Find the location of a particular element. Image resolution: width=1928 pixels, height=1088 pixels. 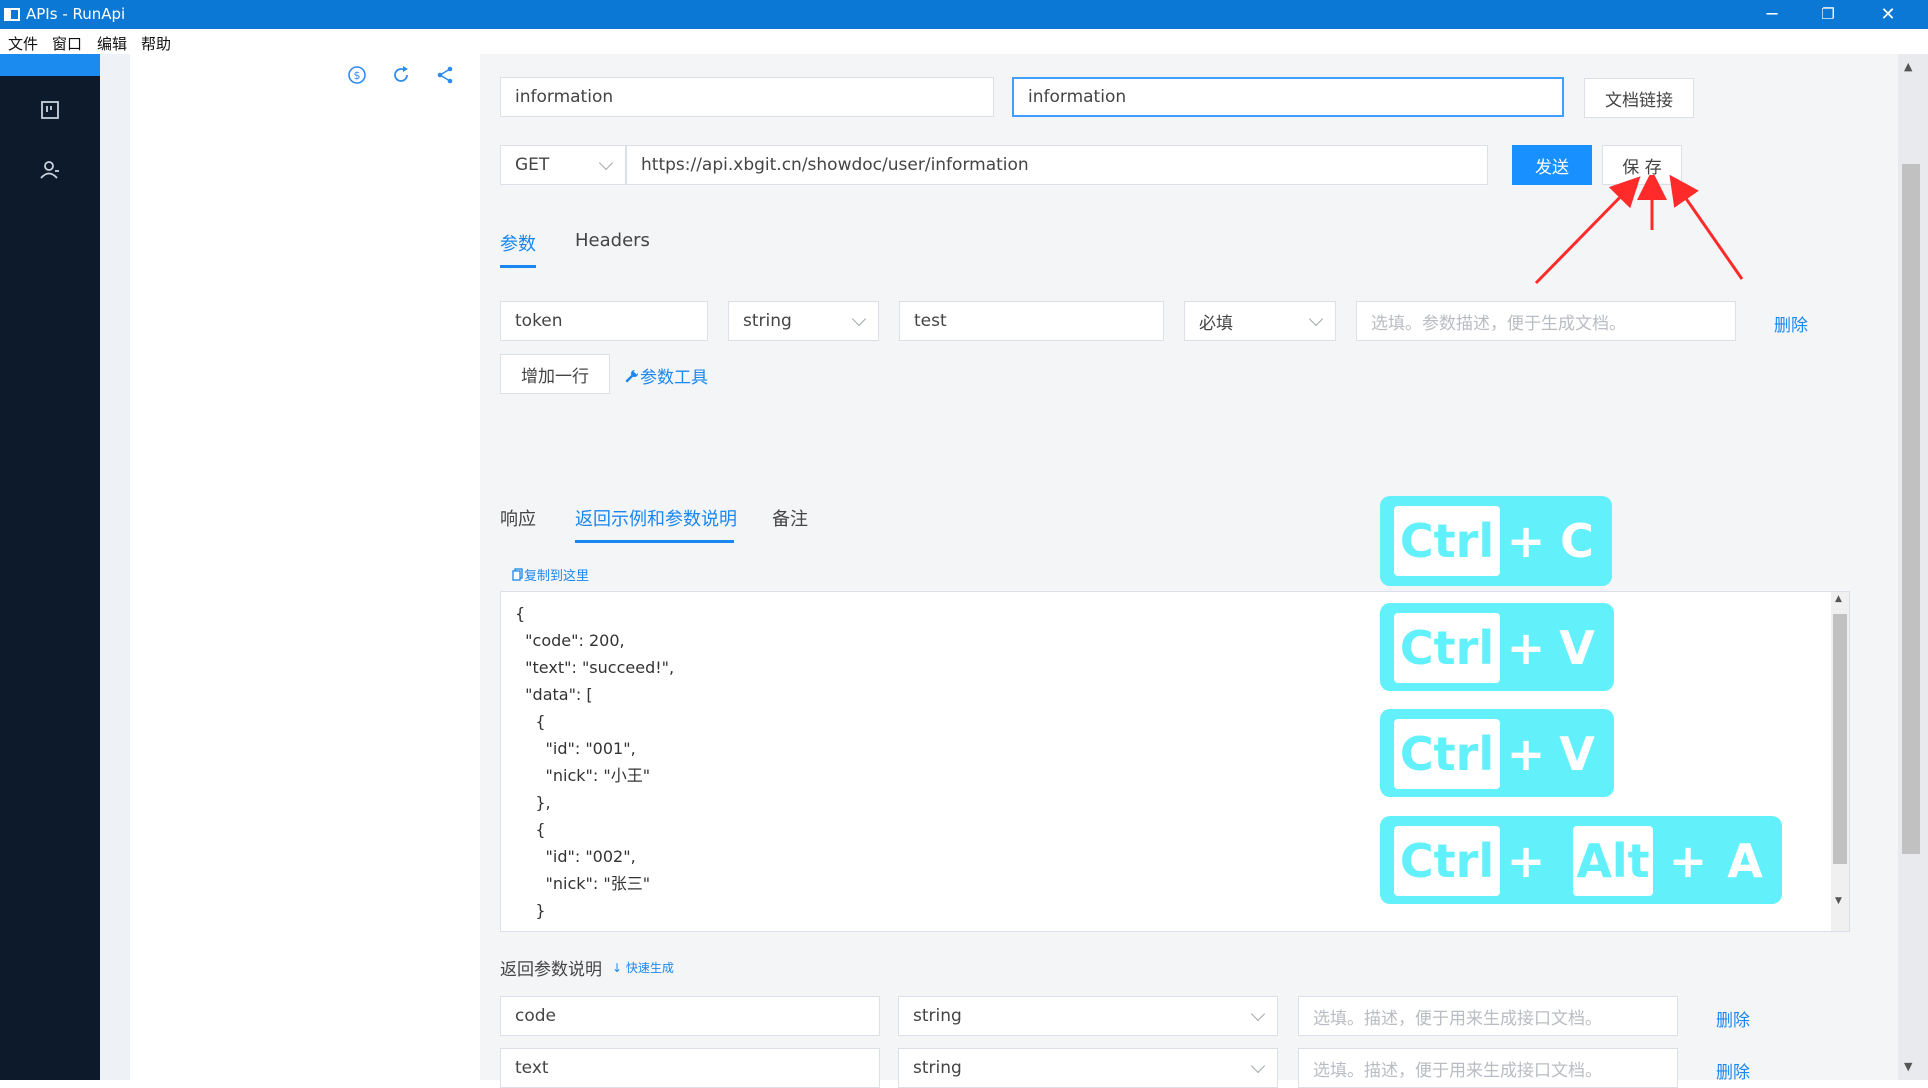

minimize-button: ─ is located at coordinates (1772, 14).